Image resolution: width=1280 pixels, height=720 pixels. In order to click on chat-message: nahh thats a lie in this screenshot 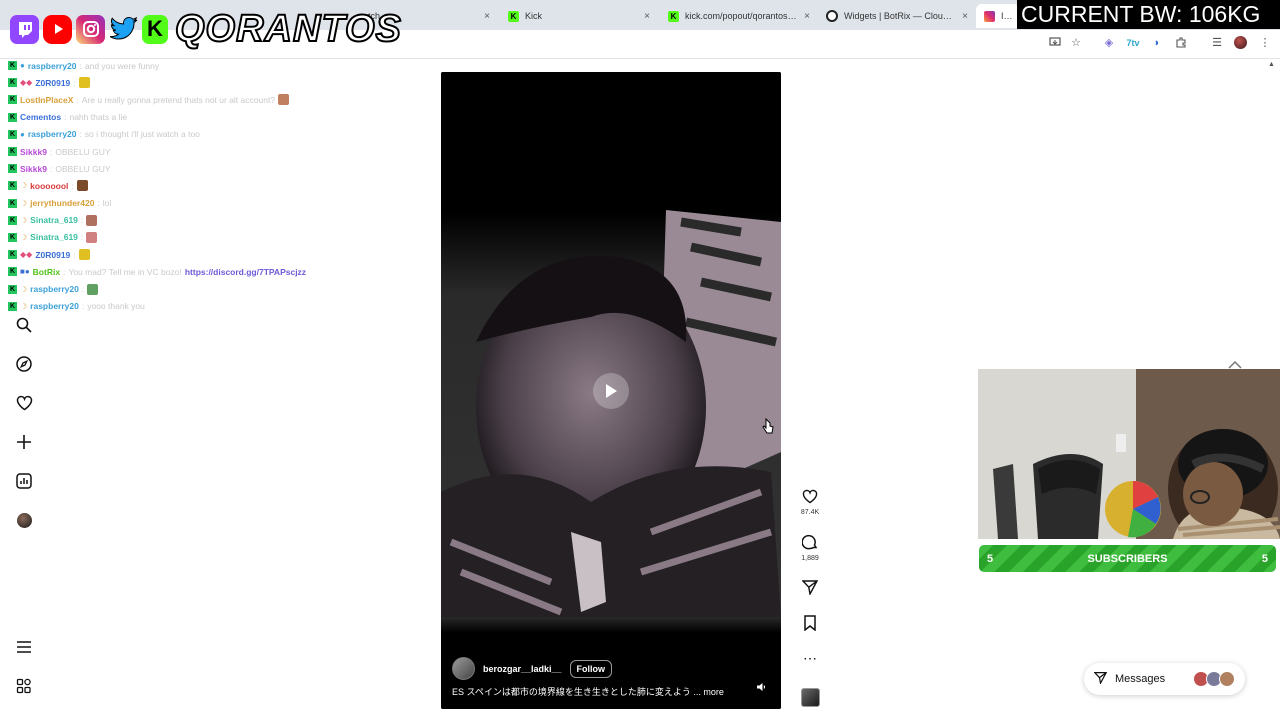, I will do `click(98, 117)`.